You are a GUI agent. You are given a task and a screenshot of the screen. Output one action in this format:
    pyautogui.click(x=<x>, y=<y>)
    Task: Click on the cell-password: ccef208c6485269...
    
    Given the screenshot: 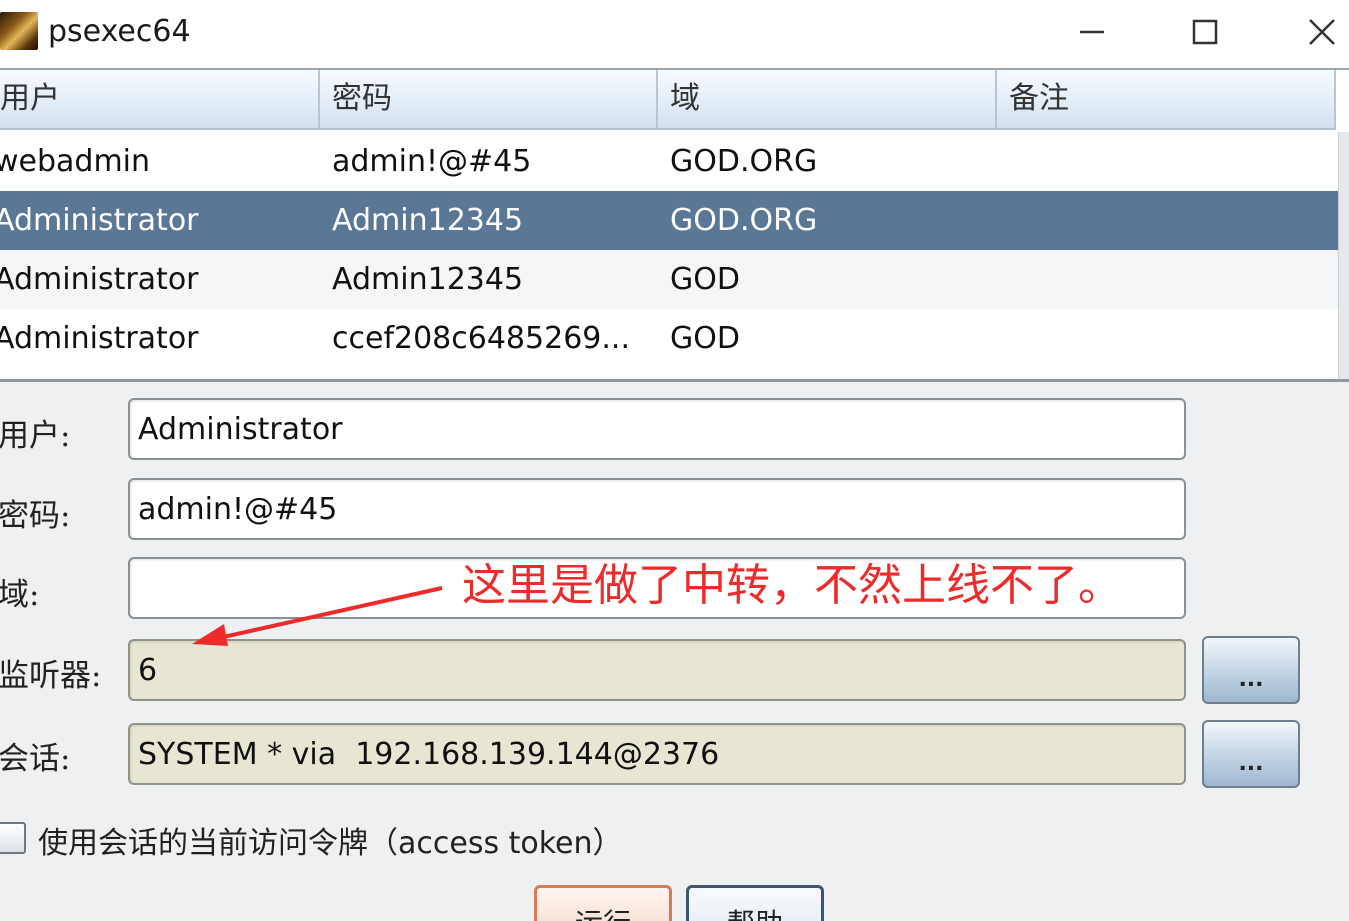 What is the action you would take?
    pyautogui.click(x=481, y=338)
    